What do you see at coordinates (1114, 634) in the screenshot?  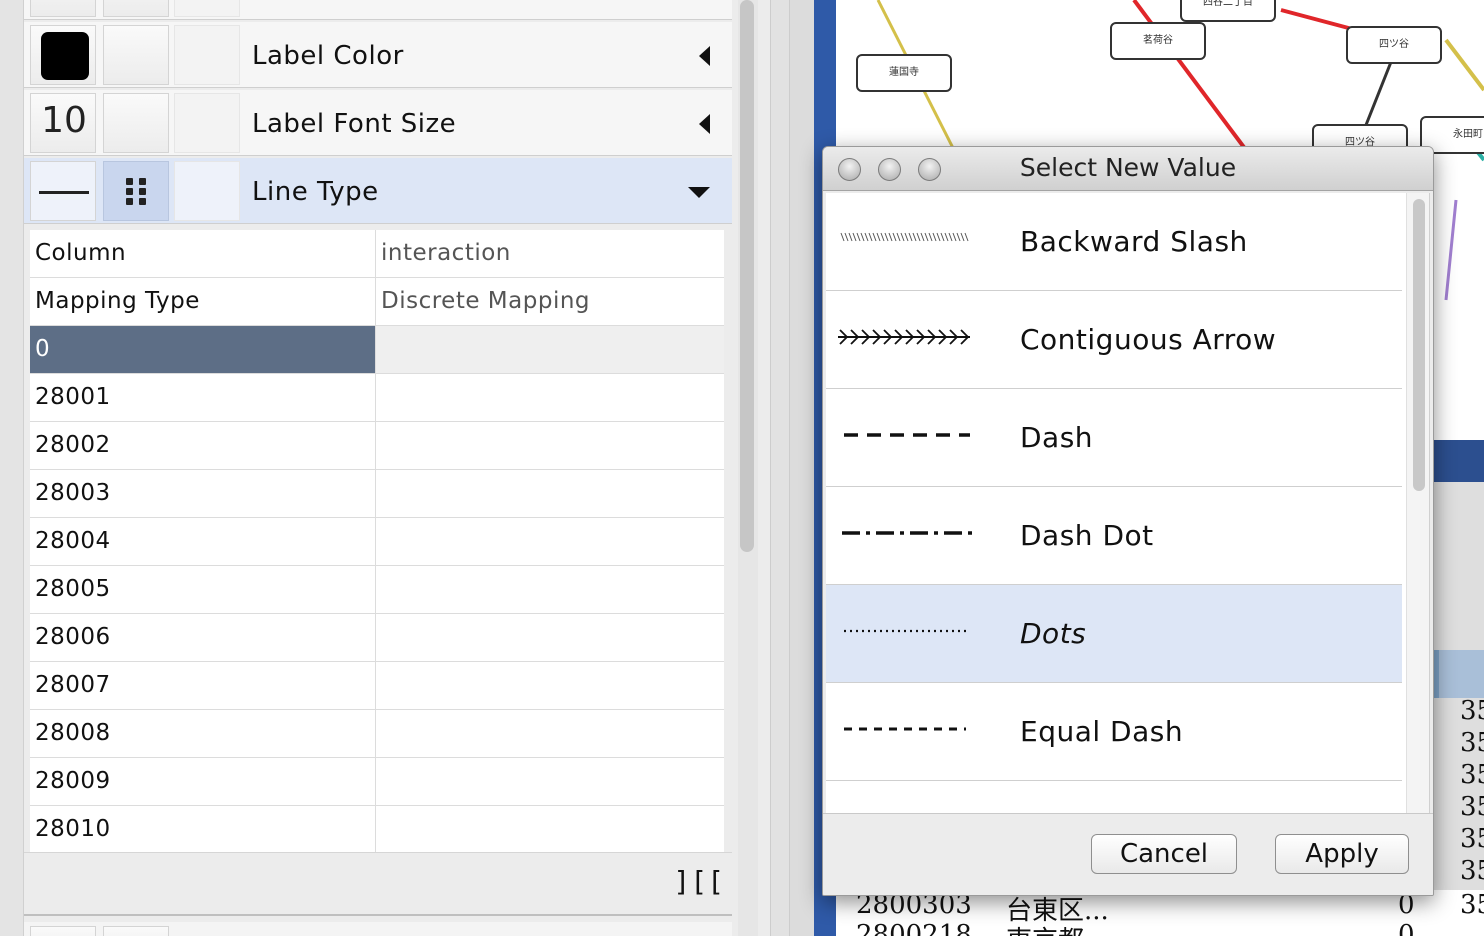 I see `list-item-dots: Dots` at bounding box center [1114, 634].